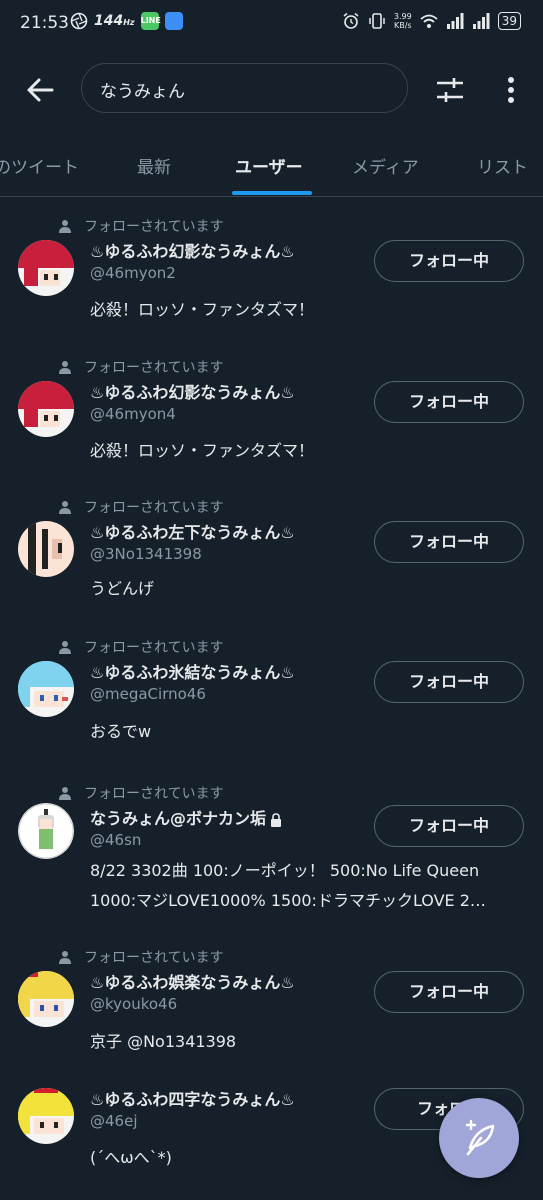 This screenshot has width=543, height=1200. What do you see at coordinates (39, 165) in the screenshot?
I see `tab-top-tweets: のツイート` at bounding box center [39, 165].